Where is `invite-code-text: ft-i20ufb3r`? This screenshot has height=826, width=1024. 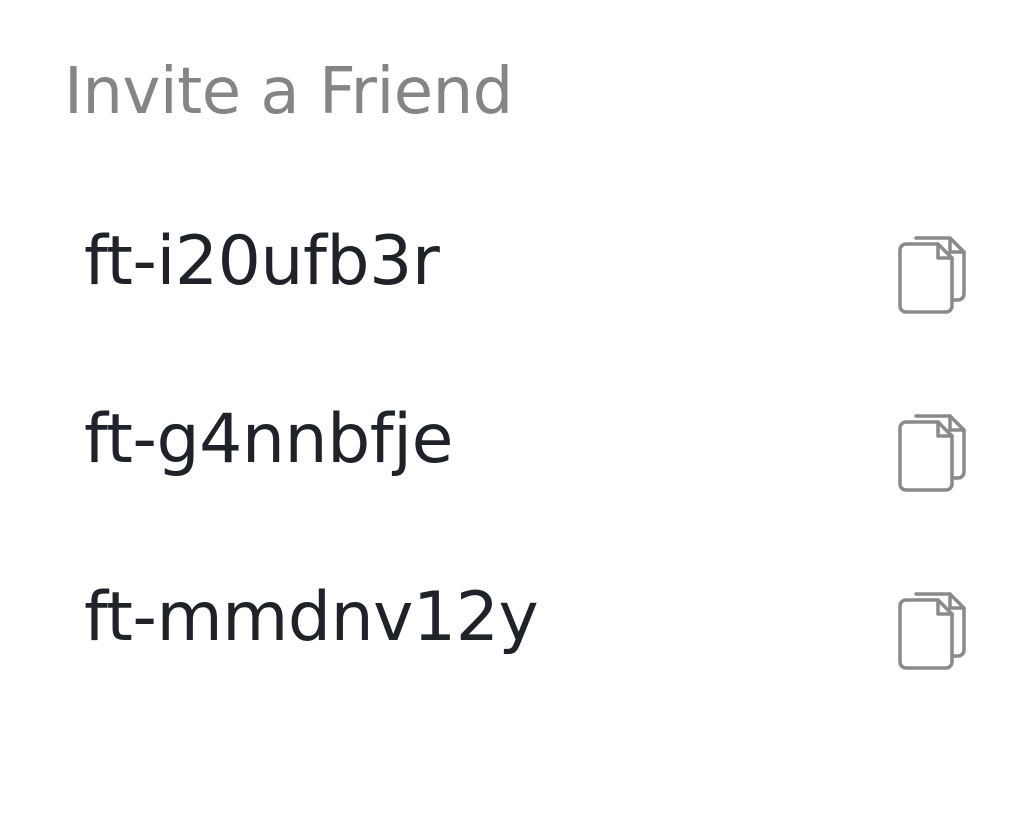 invite-code-text: ft-i20ufb3r is located at coordinates (262, 261).